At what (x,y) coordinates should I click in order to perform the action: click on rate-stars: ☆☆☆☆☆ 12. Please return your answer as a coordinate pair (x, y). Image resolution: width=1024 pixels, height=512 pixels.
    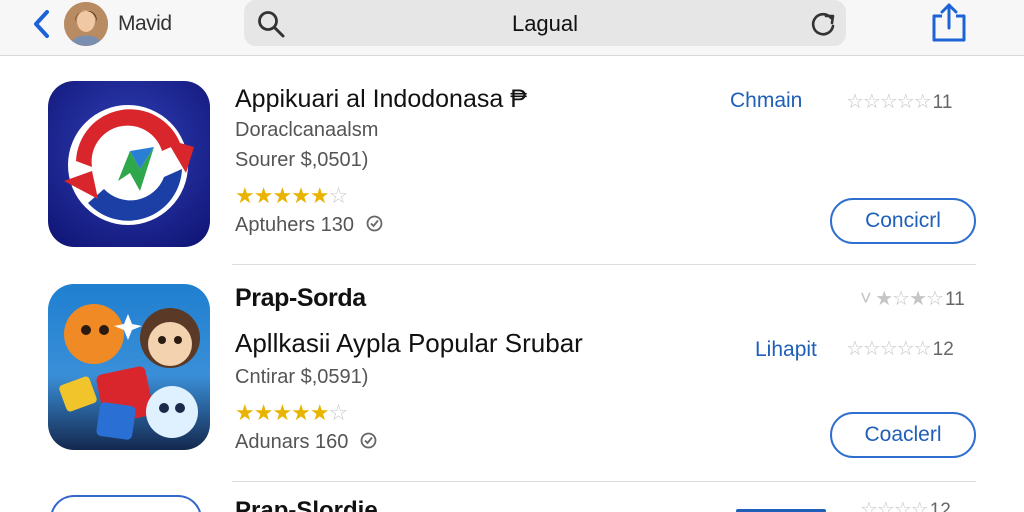
    Looking at the image, I should click on (900, 348).